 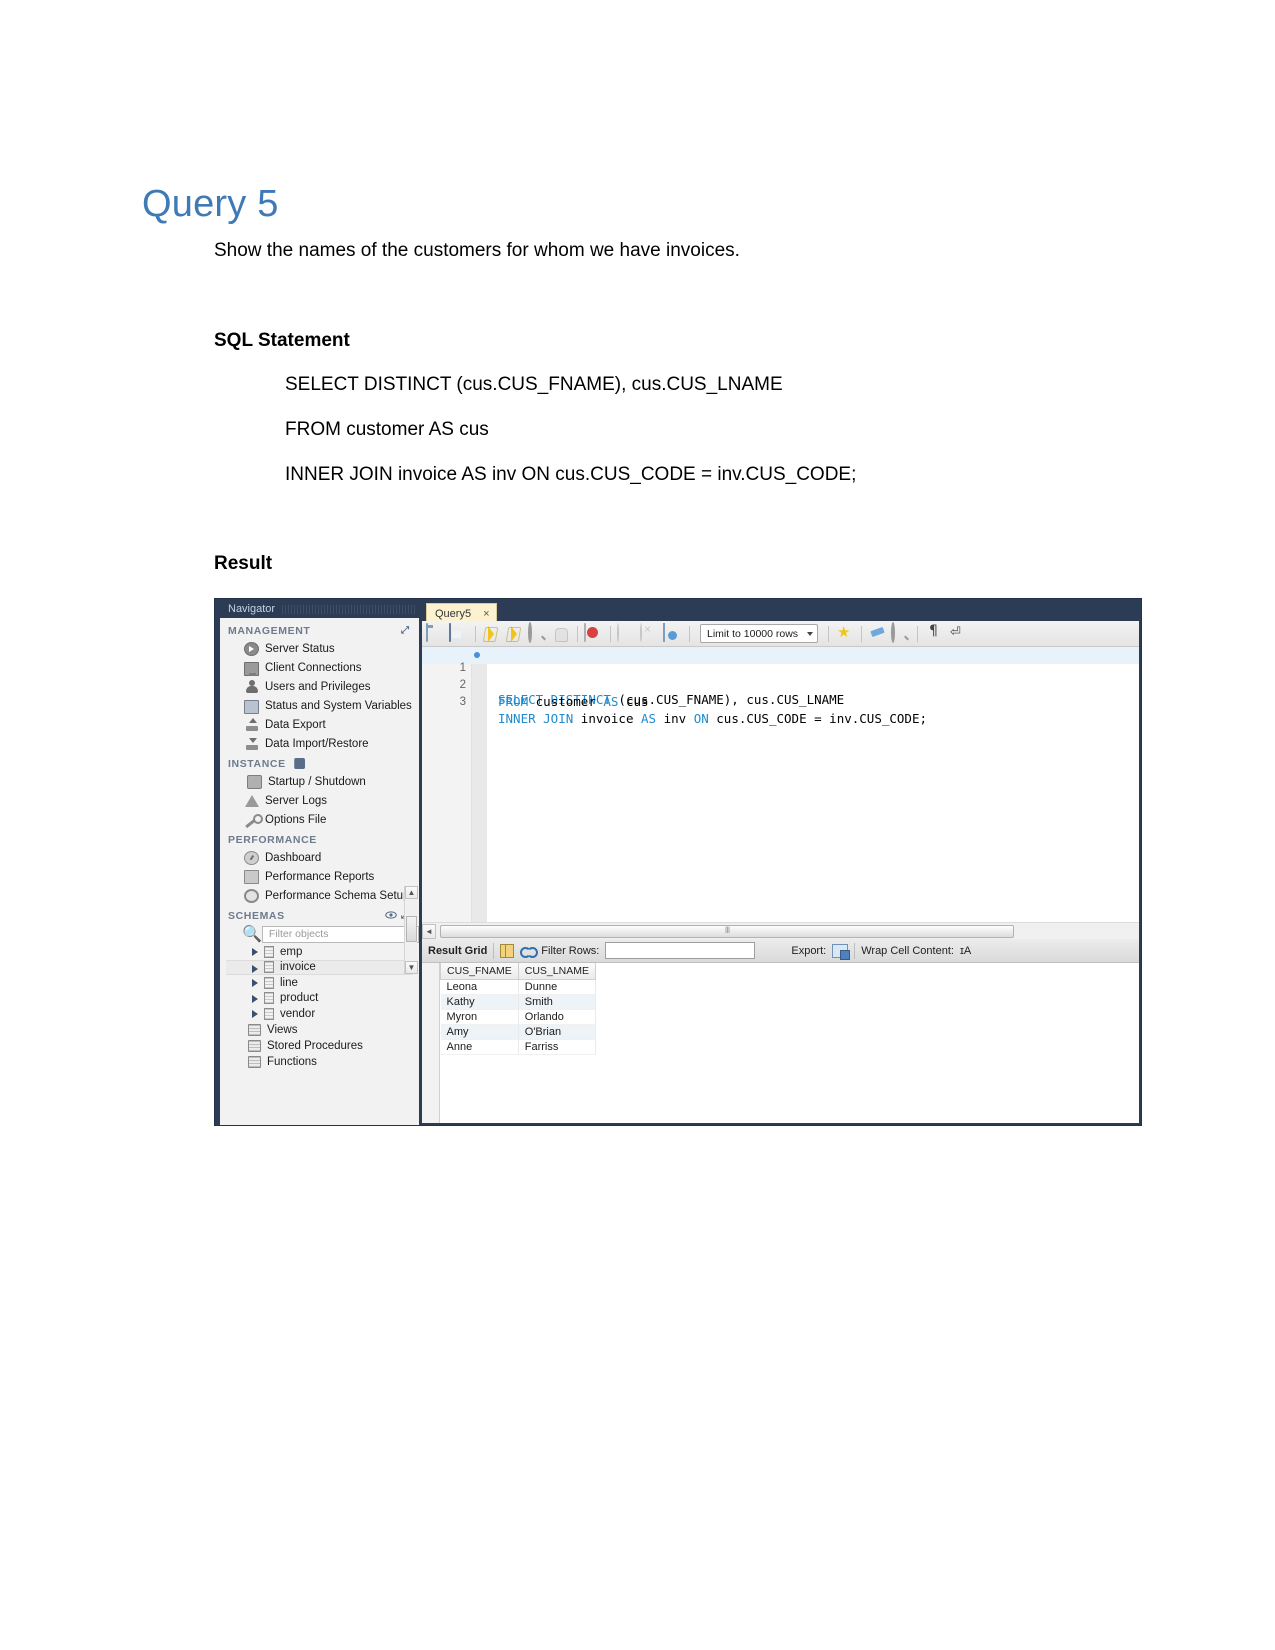 What do you see at coordinates (252, 934) in the screenshot?
I see `search-icon: 🔍` at bounding box center [252, 934].